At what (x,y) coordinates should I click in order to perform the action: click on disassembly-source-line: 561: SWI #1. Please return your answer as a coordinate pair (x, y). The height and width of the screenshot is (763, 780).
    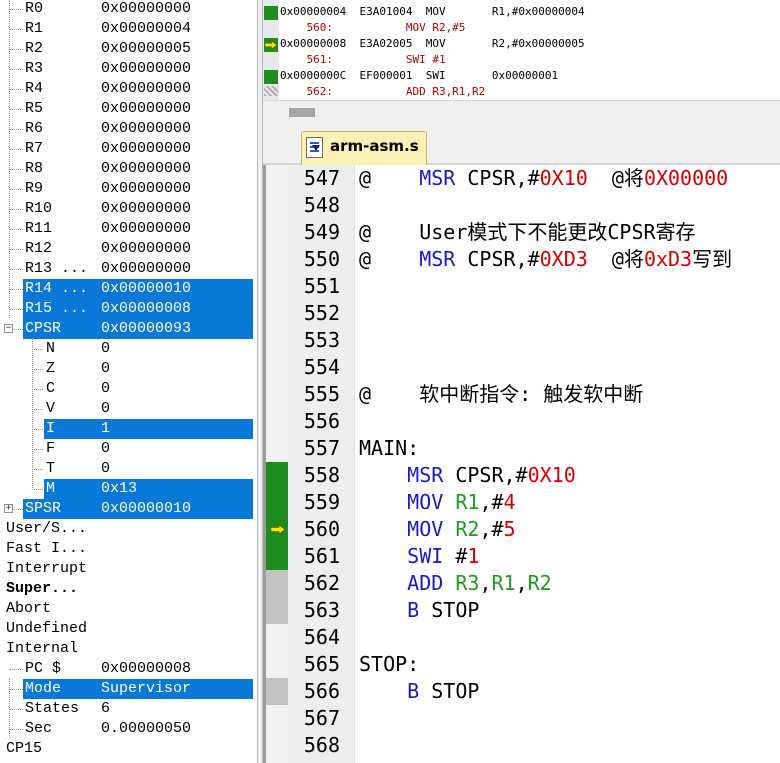
    Looking at the image, I should click on (521, 60).